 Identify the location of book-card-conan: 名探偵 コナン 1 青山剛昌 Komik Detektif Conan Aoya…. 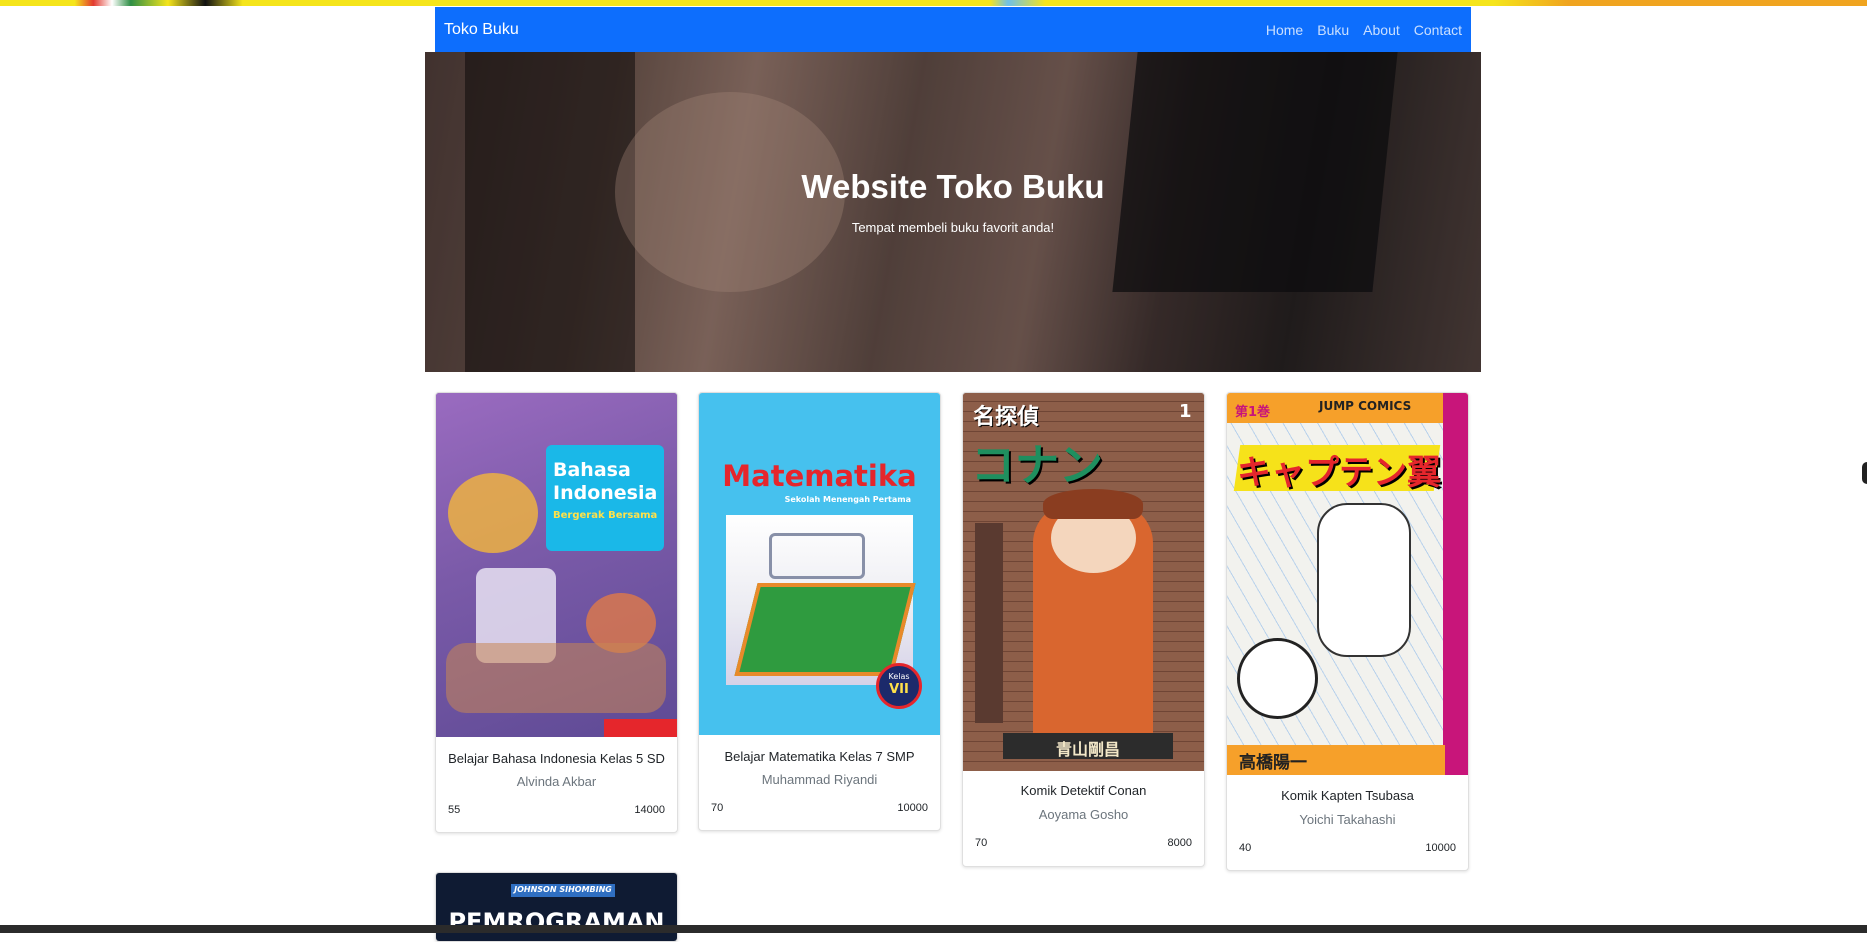
(1083, 629).